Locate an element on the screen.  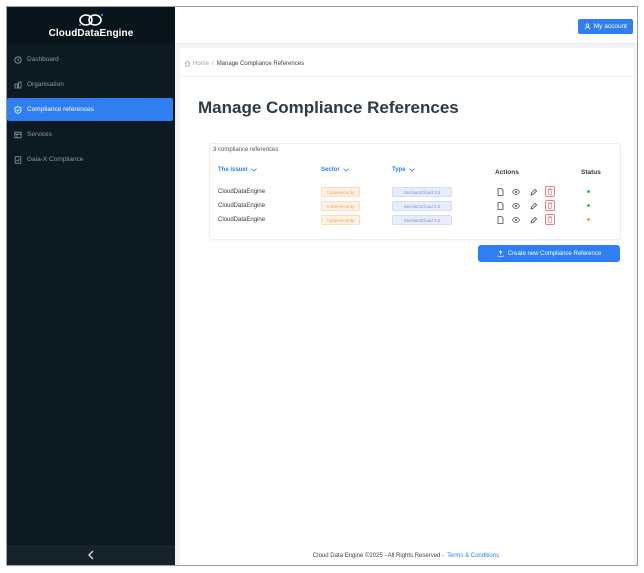
chevron-left-icon is located at coordinates (91, 555).